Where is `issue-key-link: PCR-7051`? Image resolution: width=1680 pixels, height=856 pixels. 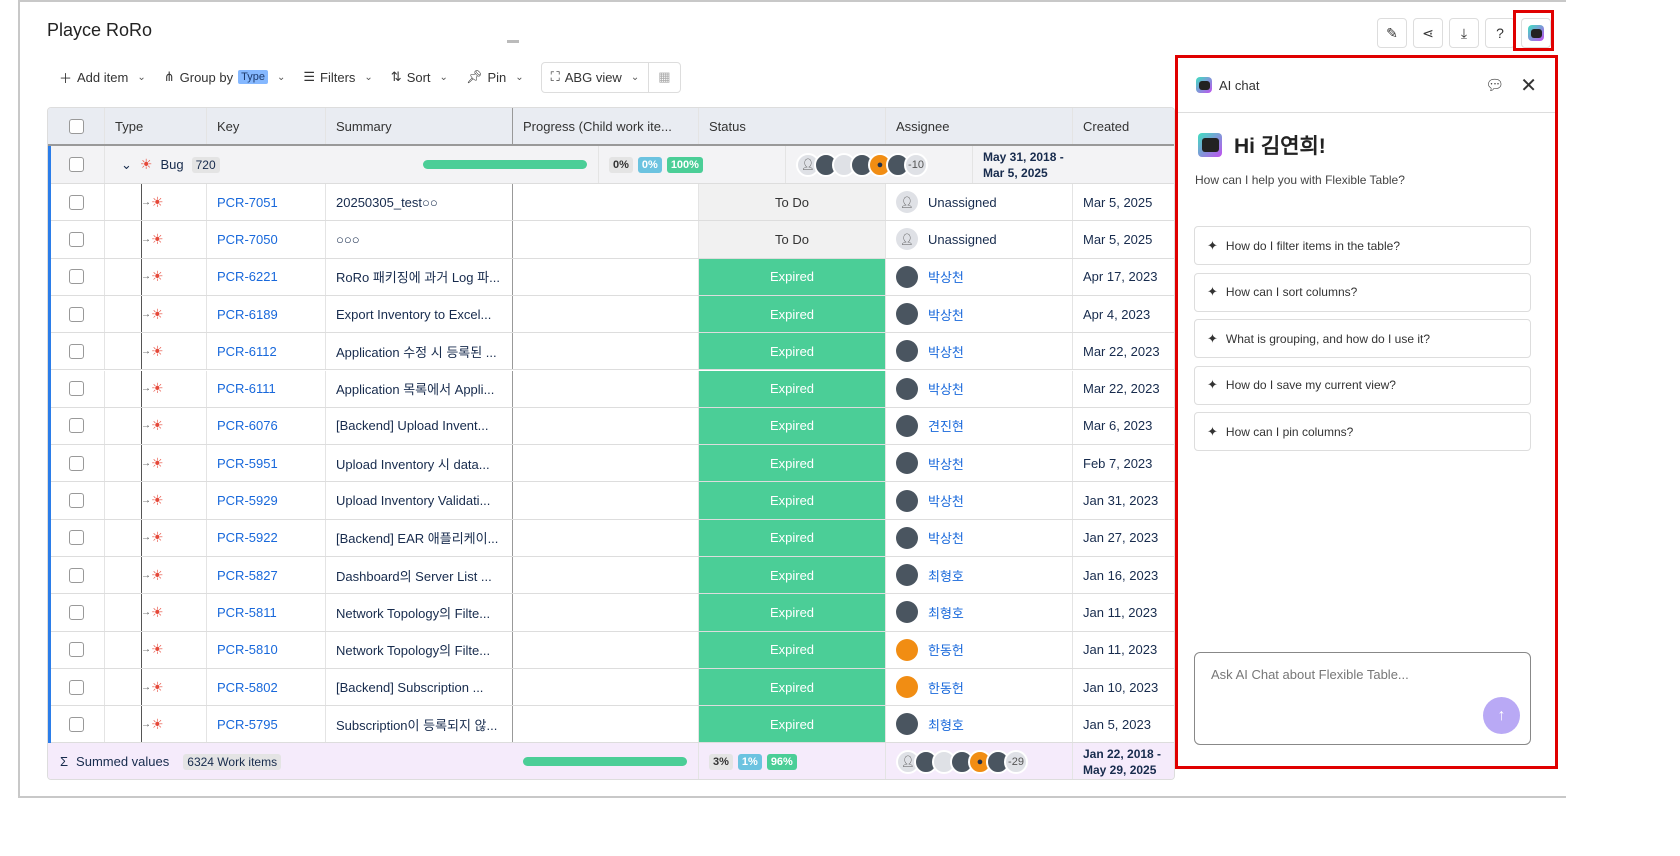 issue-key-link: PCR-7051 is located at coordinates (266, 202).